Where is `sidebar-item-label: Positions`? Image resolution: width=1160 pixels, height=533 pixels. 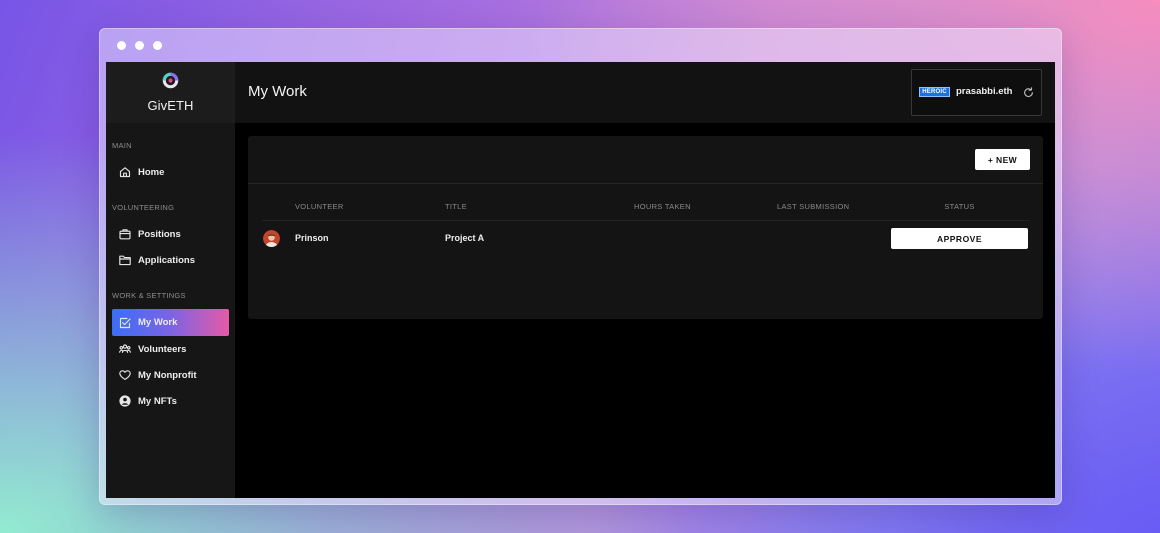
sidebar-item-label: Positions is located at coordinates (159, 234).